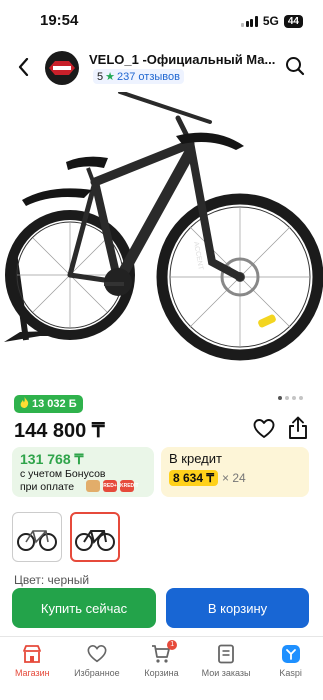  Describe the element at coordinates (100, 76) in the screenshot. I see `rating-value: 5` at that location.